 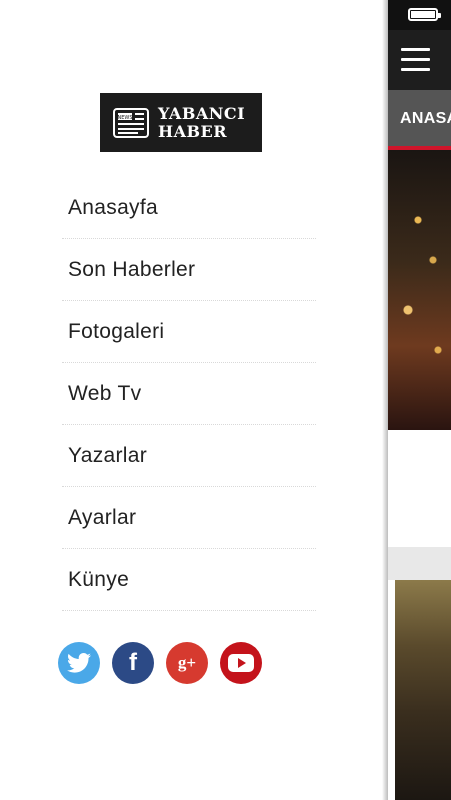 I want to click on news-card-image, so click(x=423, y=690).